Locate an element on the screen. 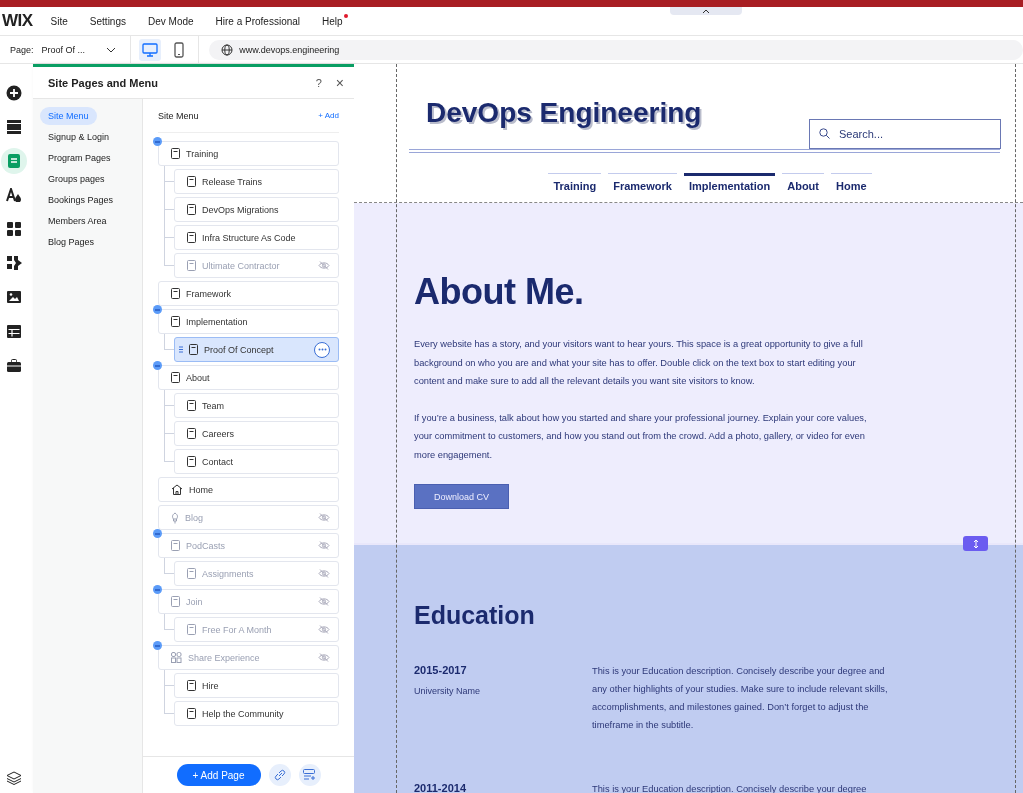 This screenshot has width=1023, height=793. close-button: × is located at coordinates (339, 82).